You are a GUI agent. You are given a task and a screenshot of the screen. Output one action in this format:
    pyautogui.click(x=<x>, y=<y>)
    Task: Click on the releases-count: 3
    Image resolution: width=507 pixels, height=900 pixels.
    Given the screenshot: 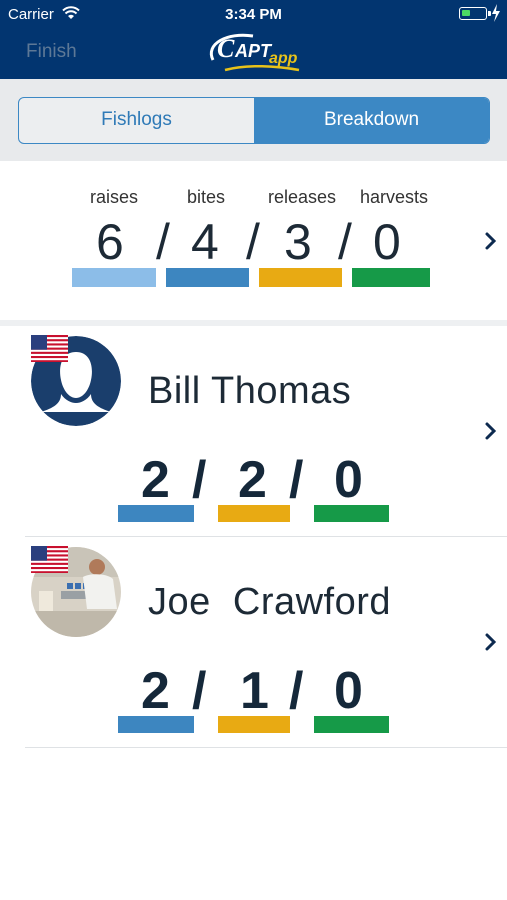 What is the action you would take?
    pyautogui.click(x=298, y=242)
    